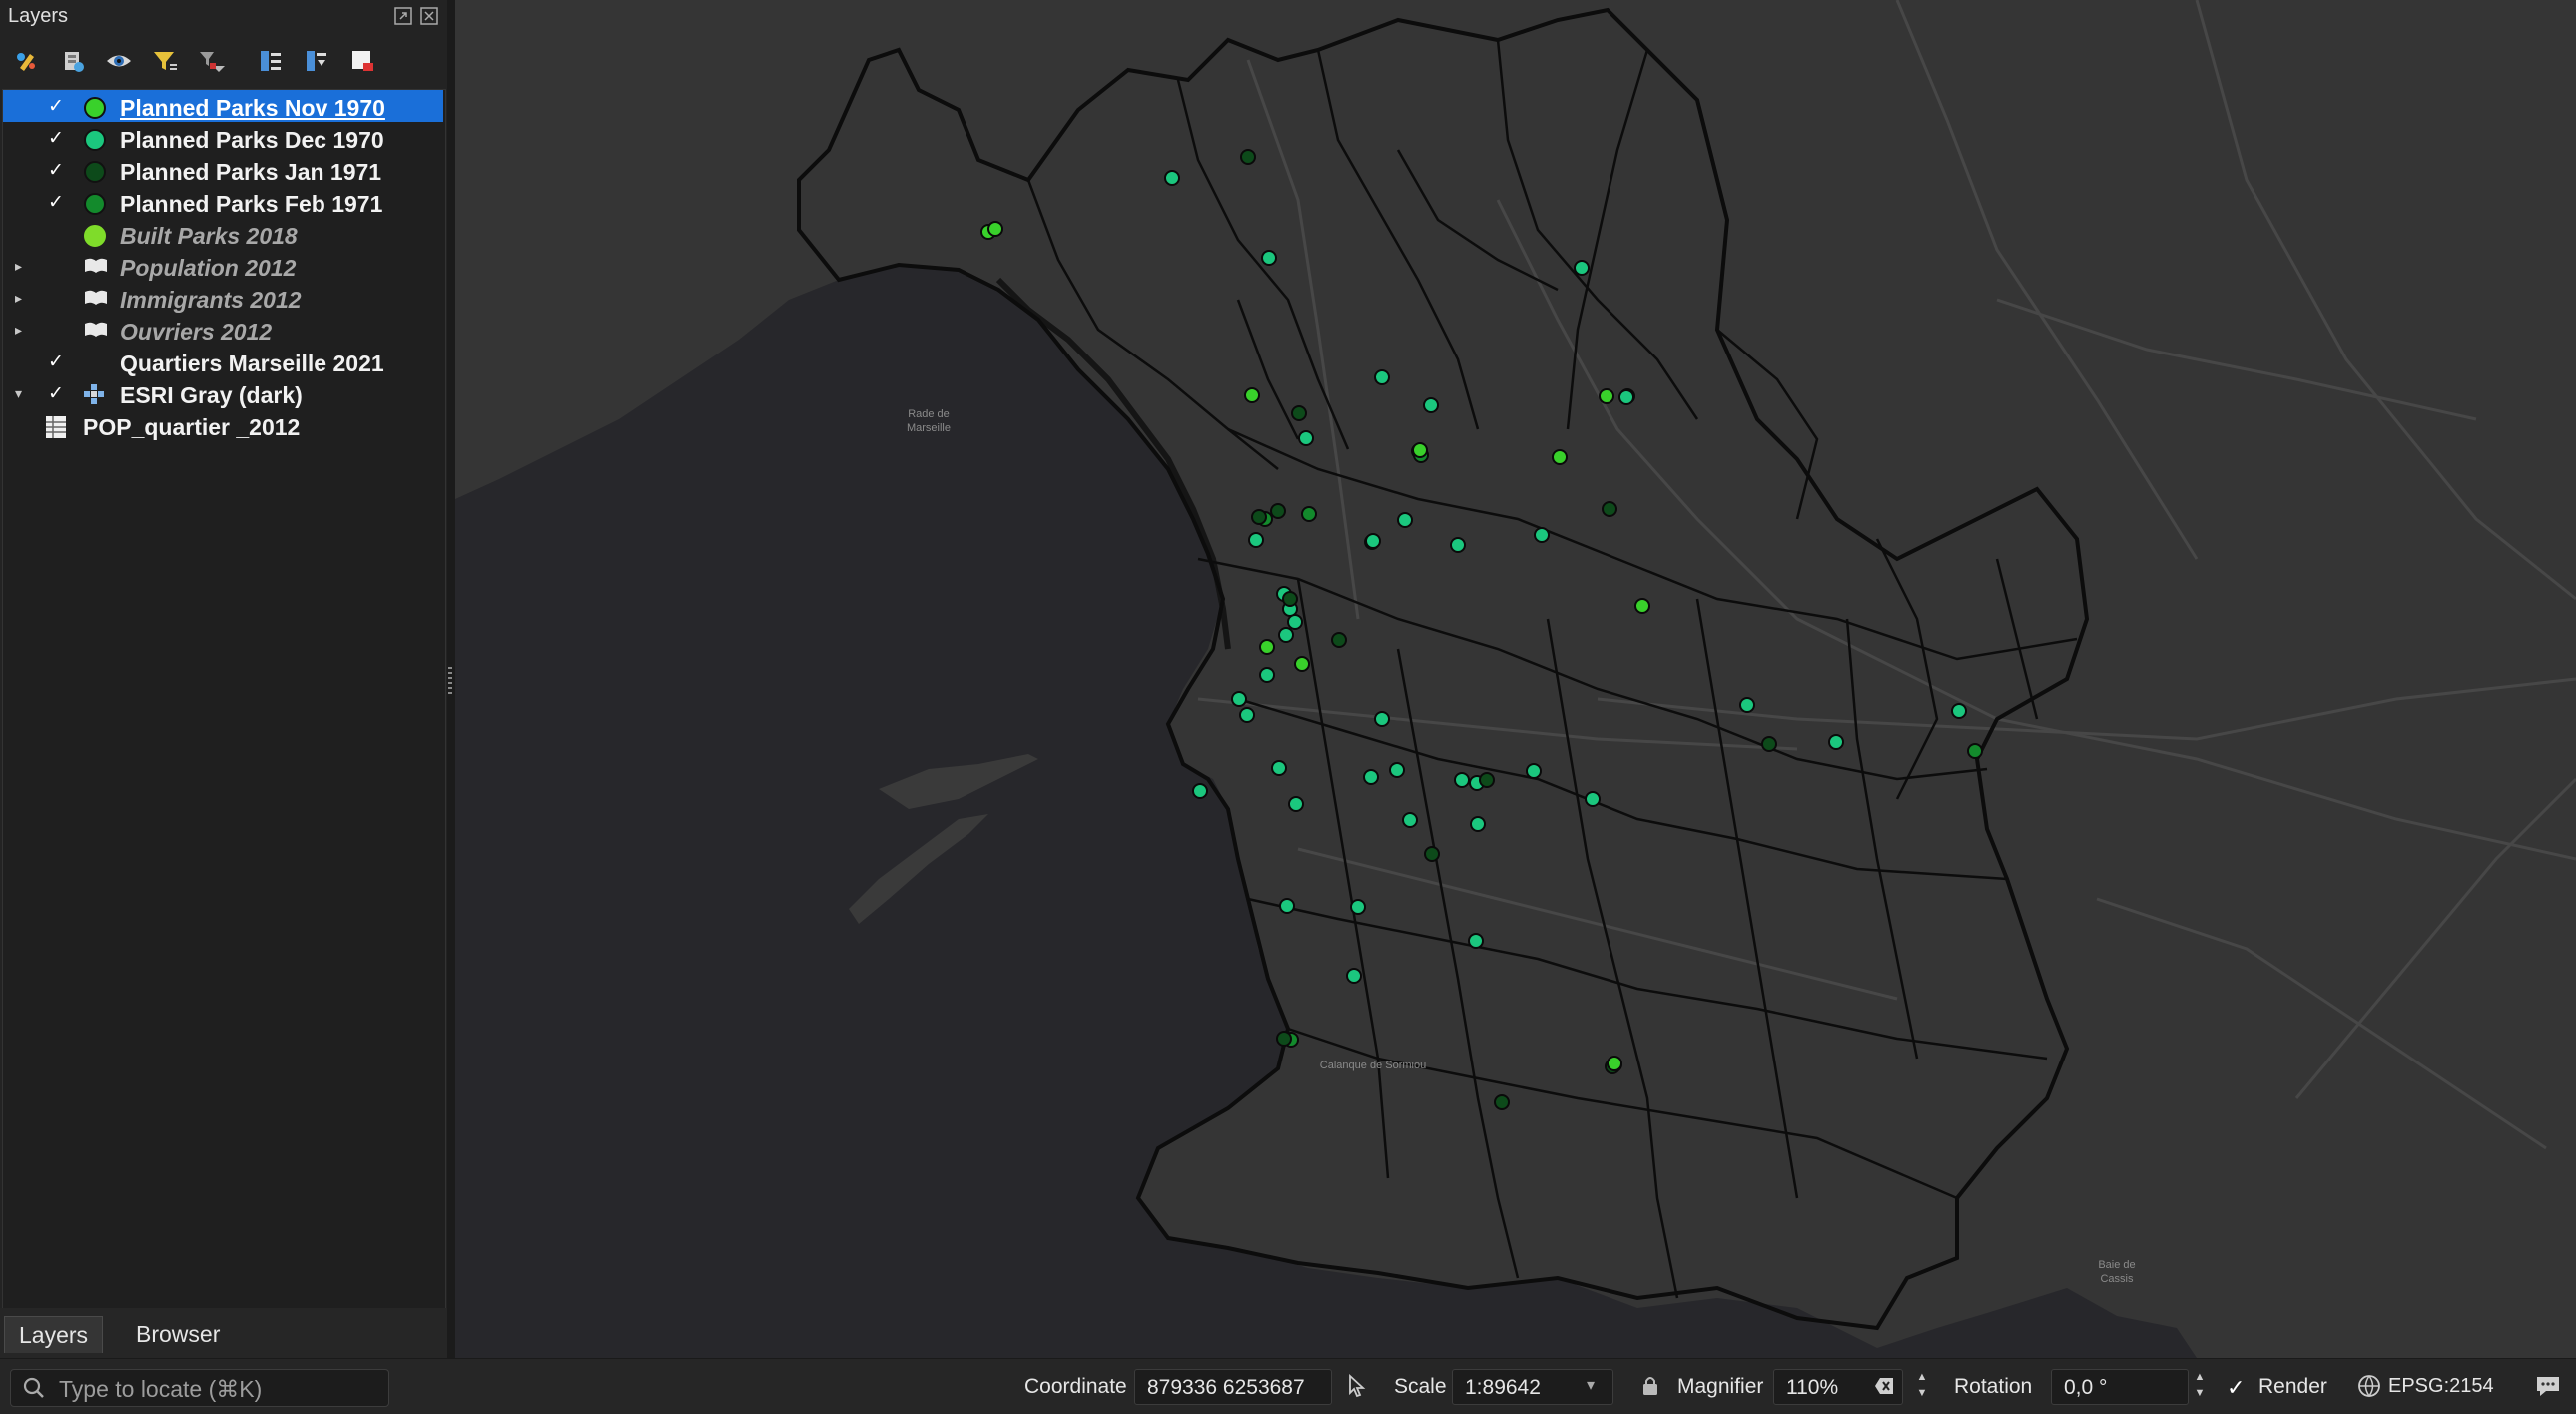  I want to click on coordinate-field: 879336 6253687, so click(1233, 1387).